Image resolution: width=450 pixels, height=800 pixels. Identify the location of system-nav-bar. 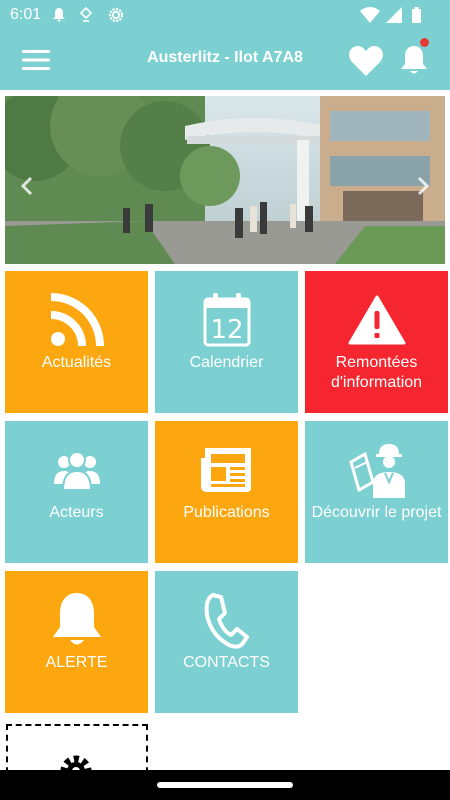
(225, 785).